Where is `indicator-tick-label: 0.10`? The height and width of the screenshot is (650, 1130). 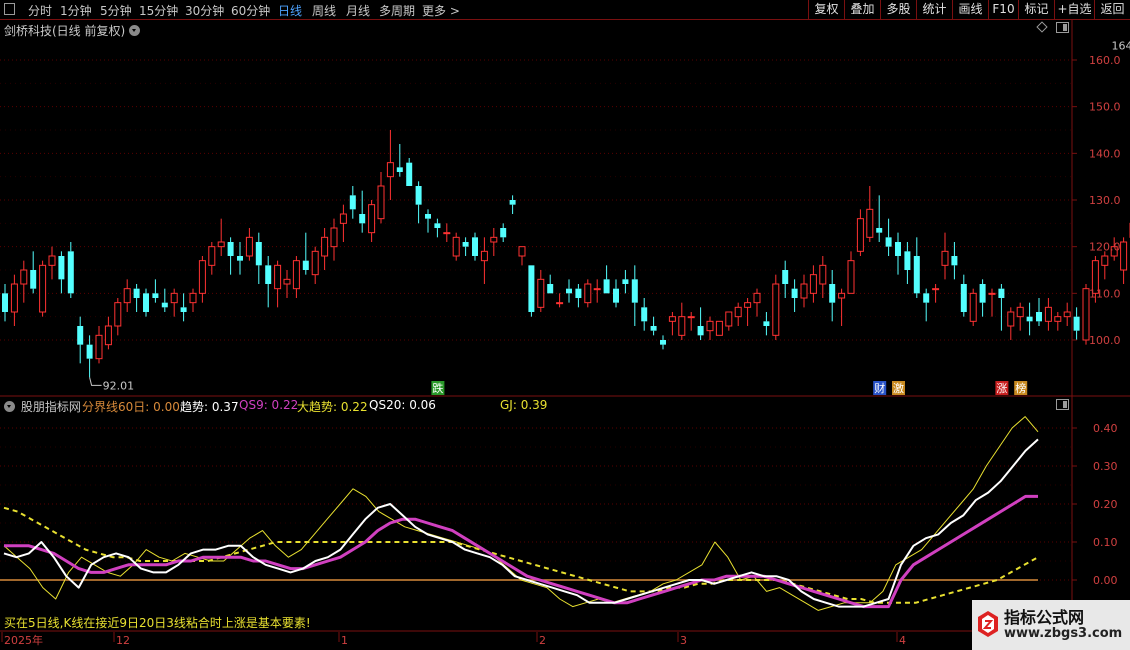
indicator-tick-label: 0.10 is located at coordinates (1105, 542).